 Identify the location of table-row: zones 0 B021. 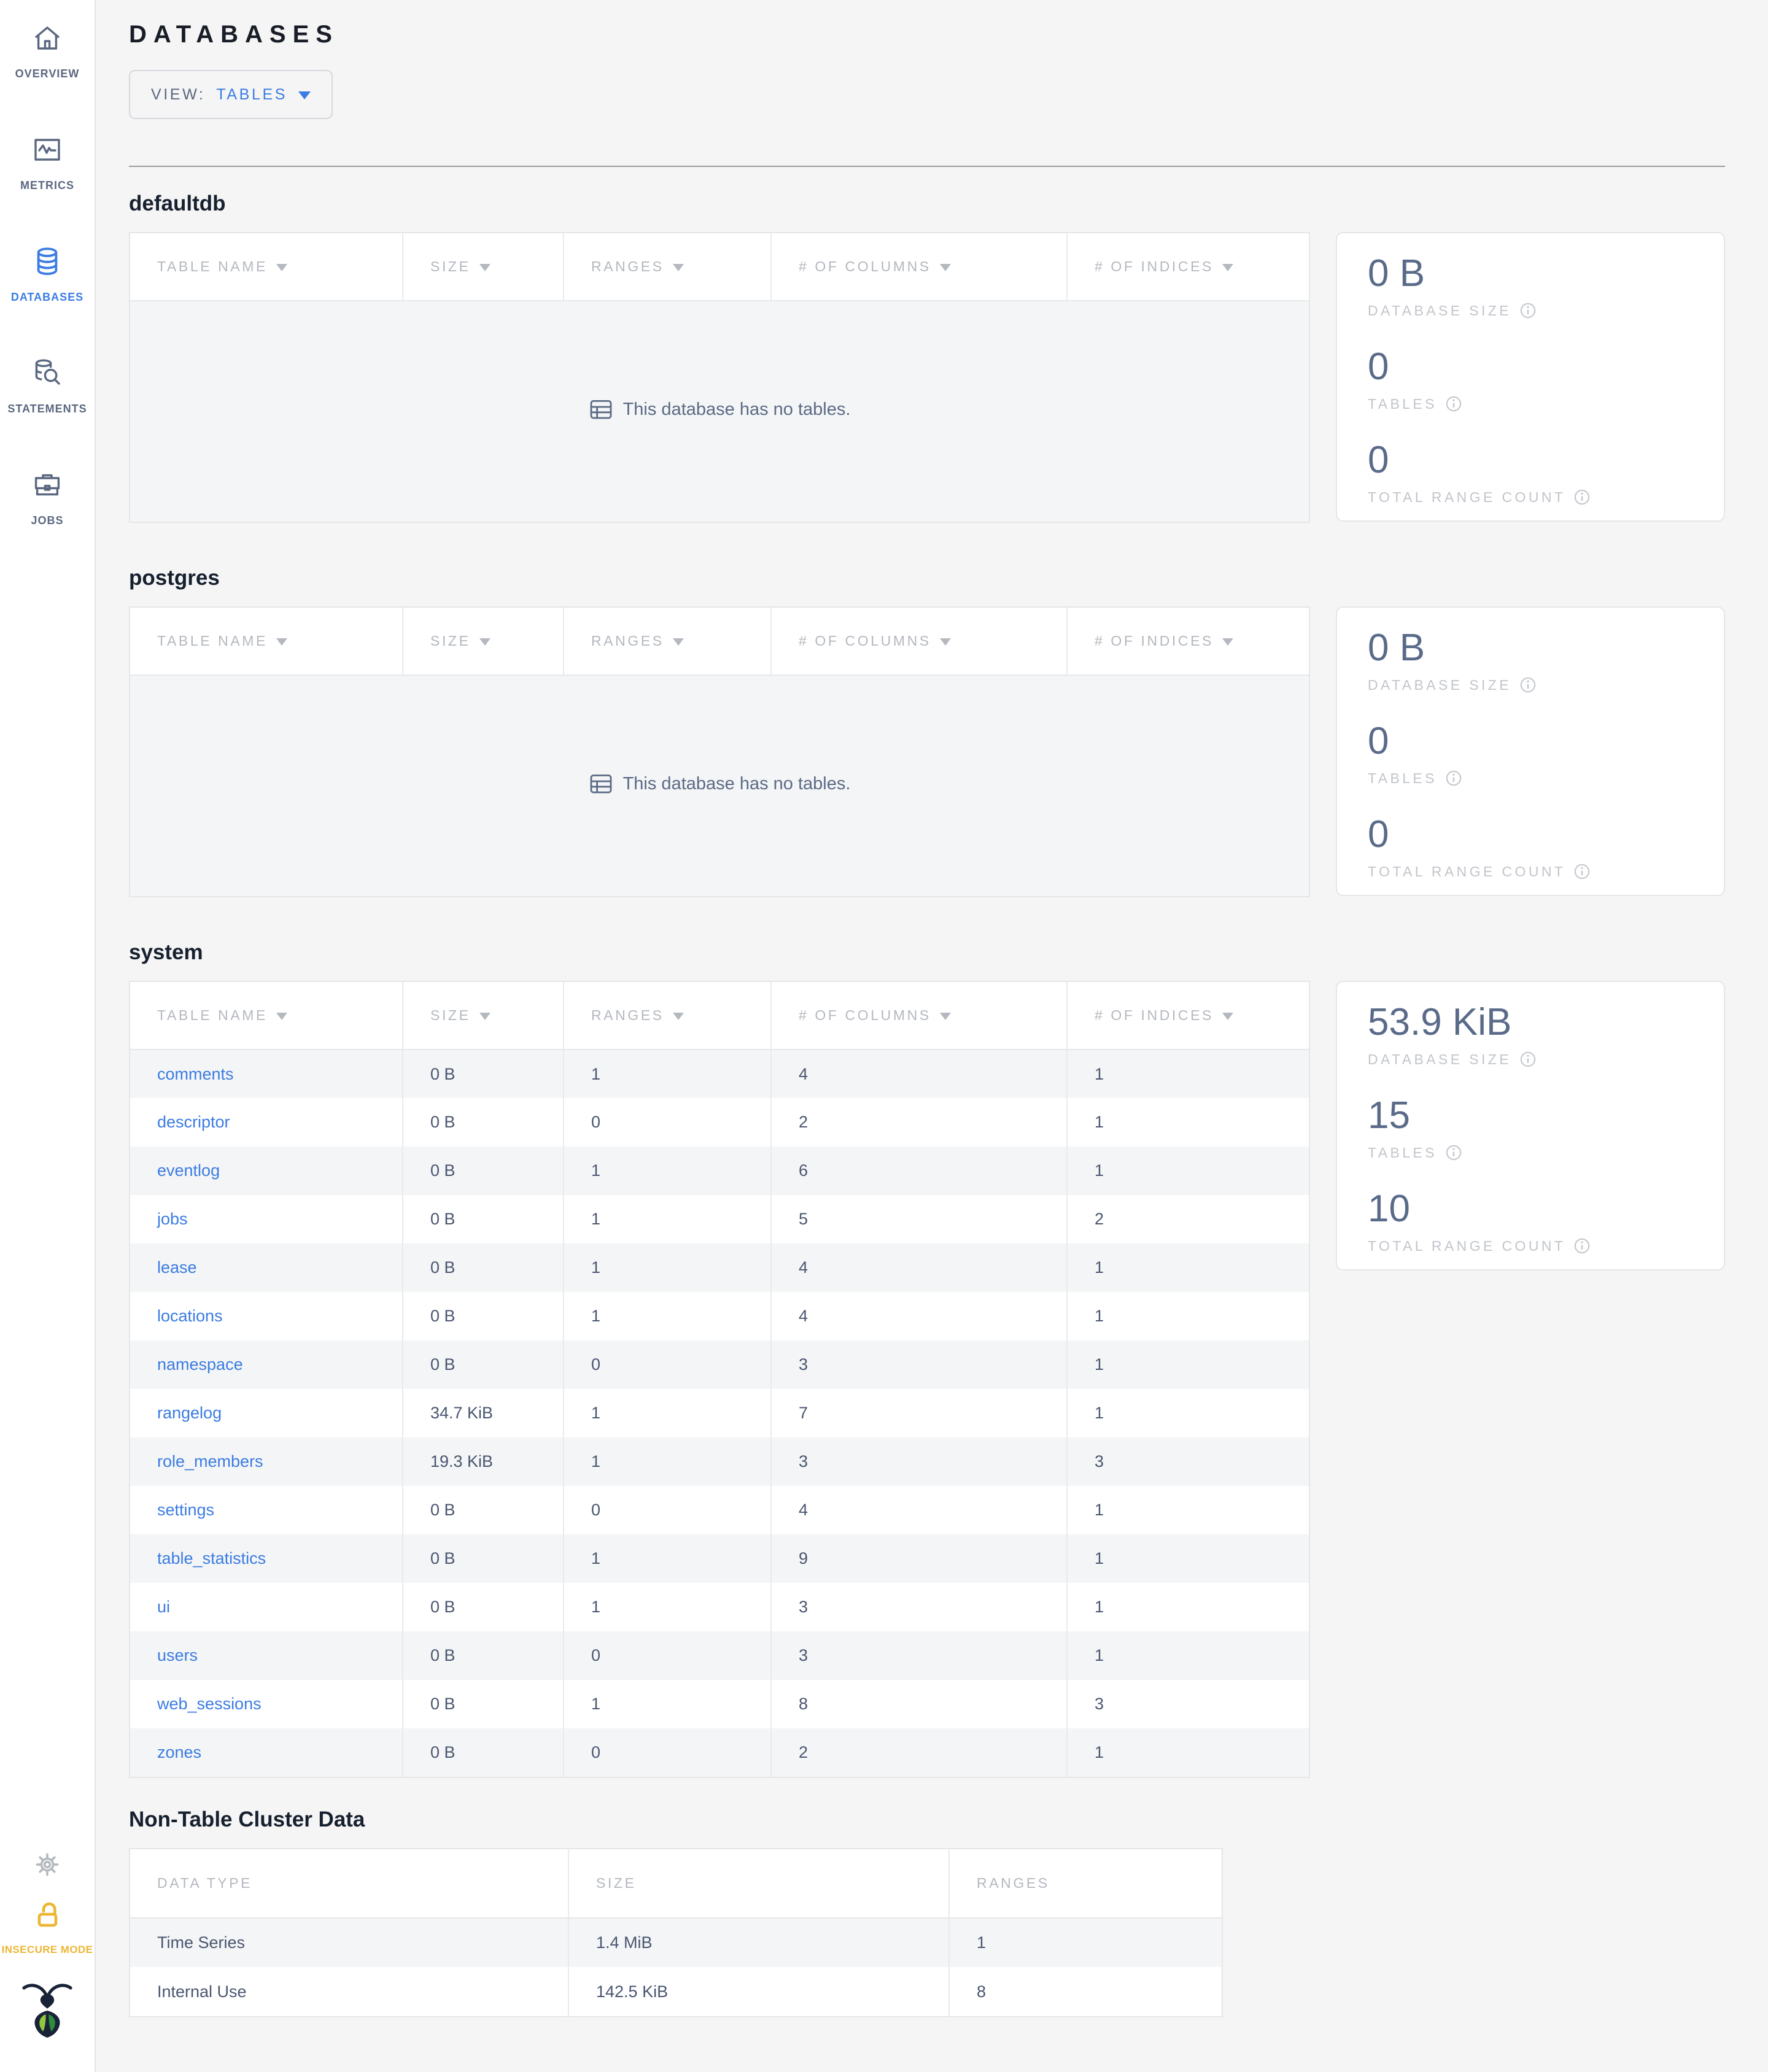
(719, 1752).